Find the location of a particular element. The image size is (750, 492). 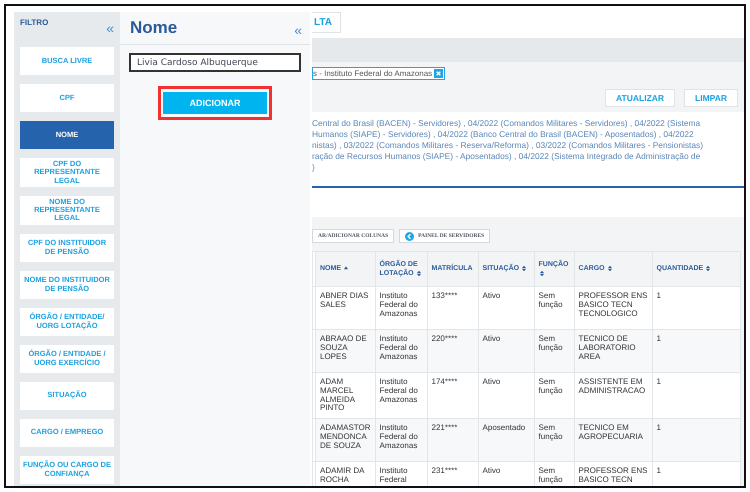

table-cell: ADAMASTOR MENDONCA DE SOUZA is located at coordinates (346, 440).